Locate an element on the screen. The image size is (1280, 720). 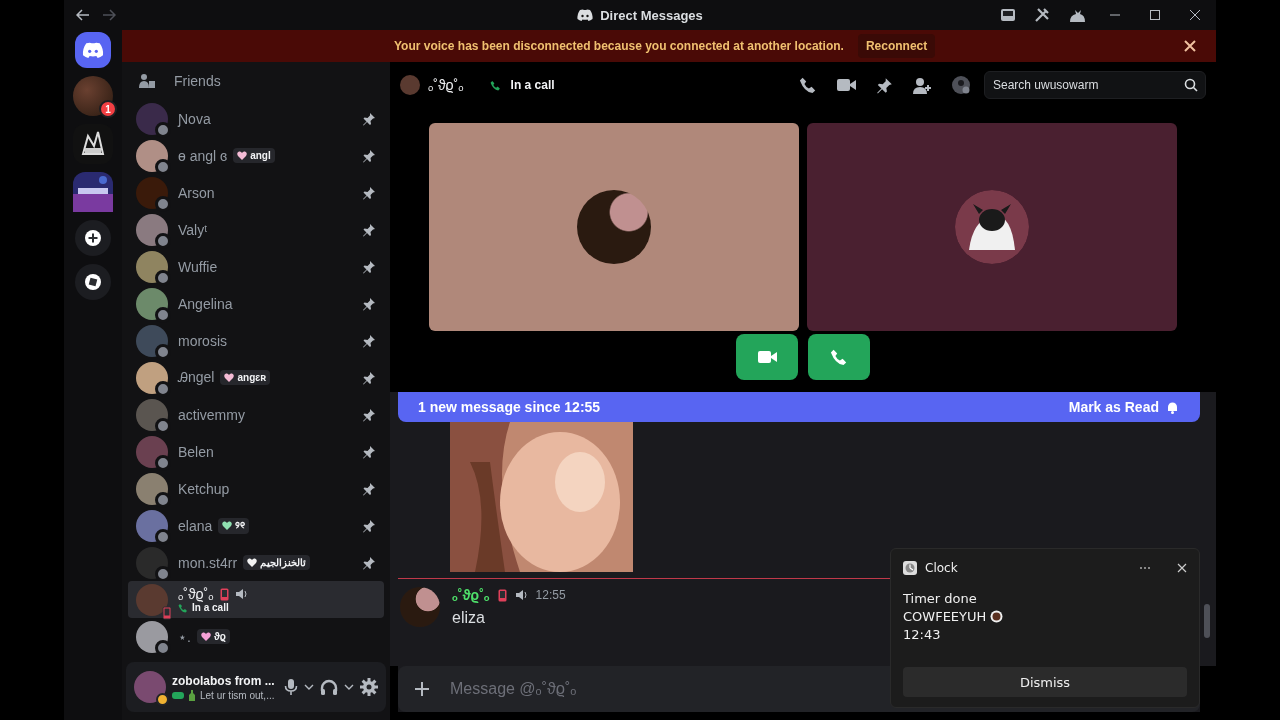
tag: angɛʀ is located at coordinates (245, 377).